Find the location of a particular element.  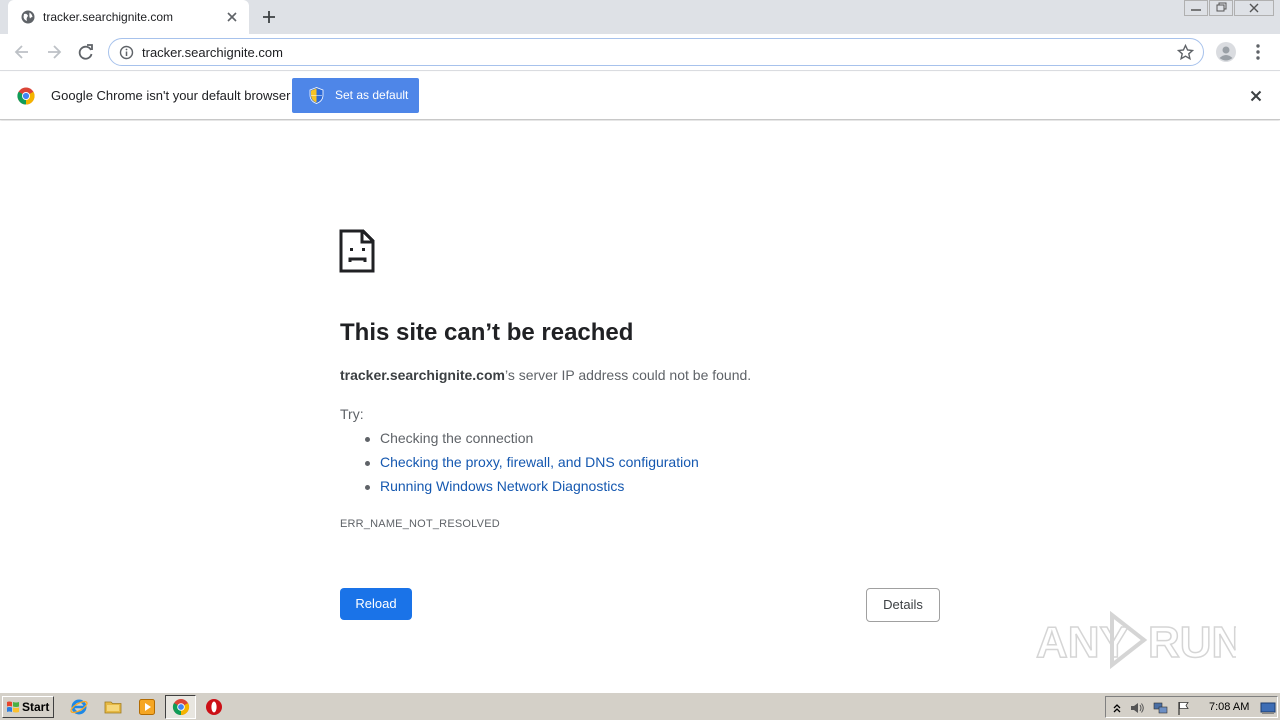

url-text: tracker.searchignite.com is located at coordinates (212, 52).